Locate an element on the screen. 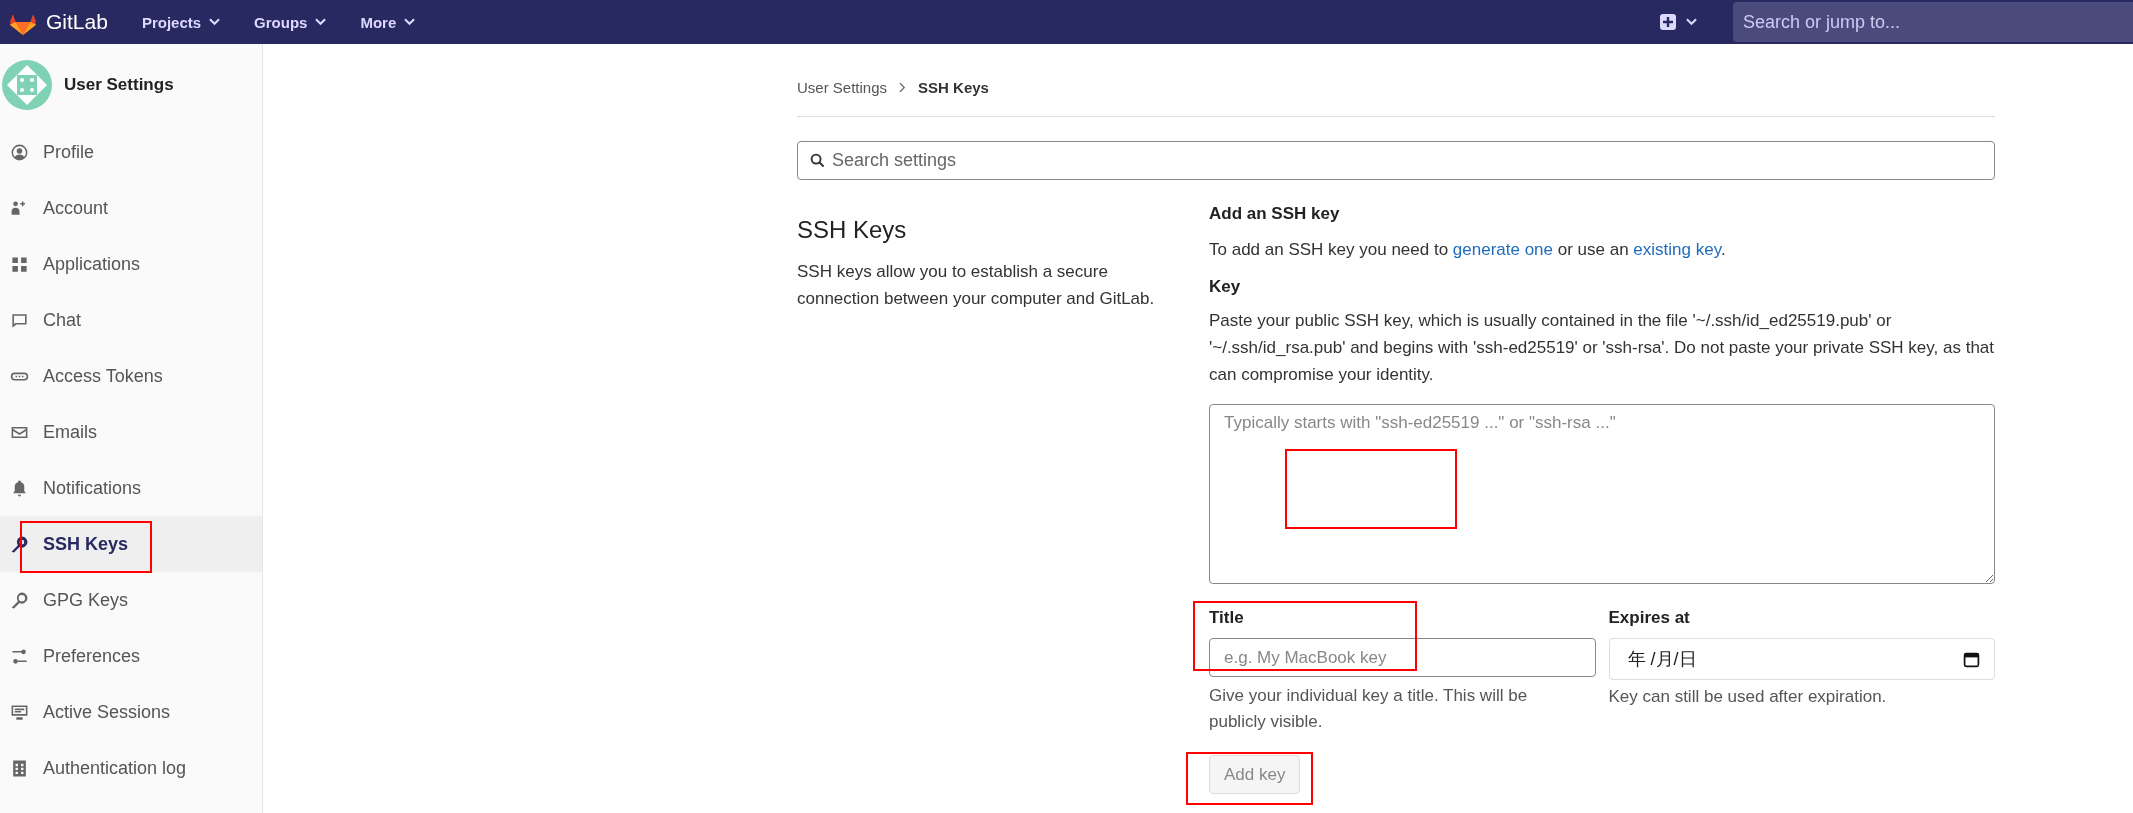  intro-text: To add an SSH key you need to generate one or use an existing key. is located at coordinates (1468, 250).